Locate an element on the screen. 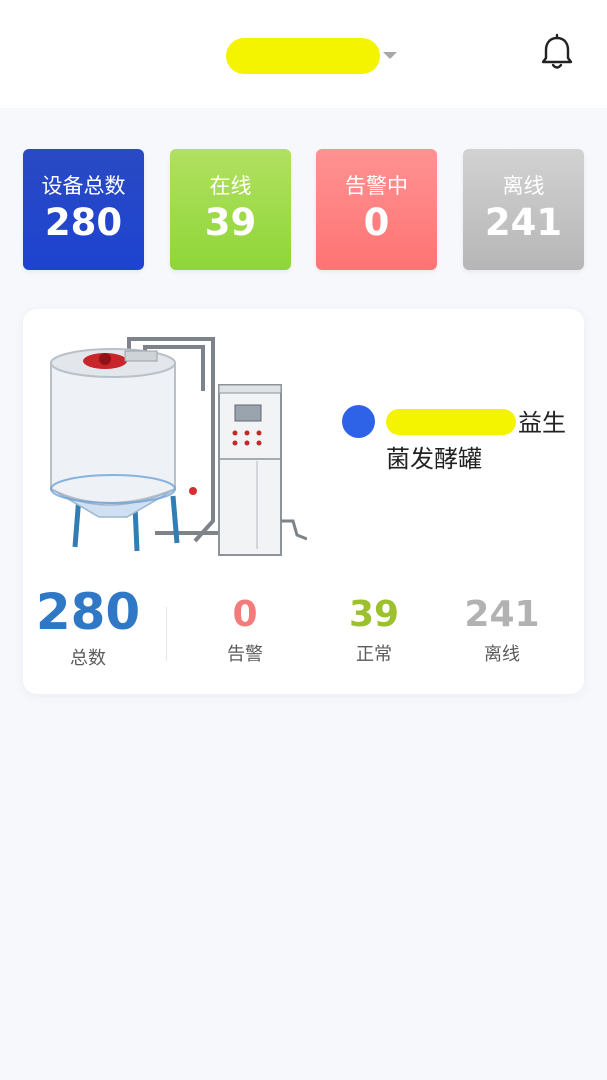 The image size is (607, 1080). summary-divider is located at coordinates (166, 634).